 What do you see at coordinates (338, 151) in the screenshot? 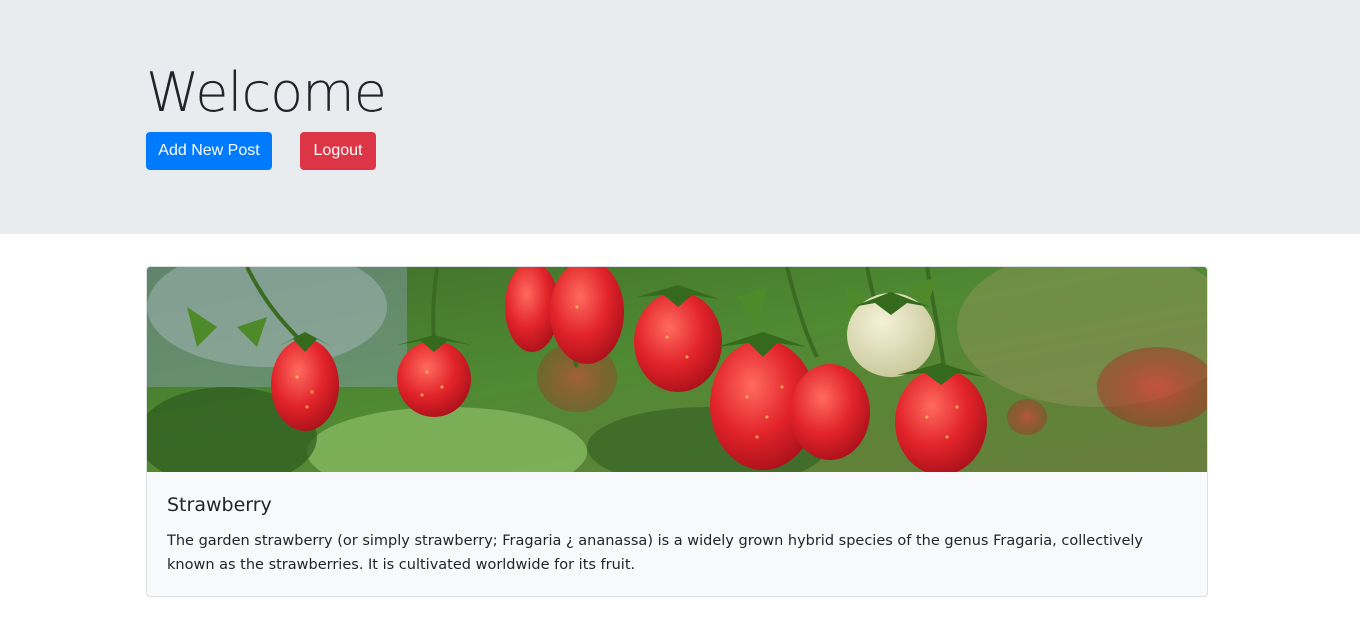
I see `logout-button: Logout` at bounding box center [338, 151].